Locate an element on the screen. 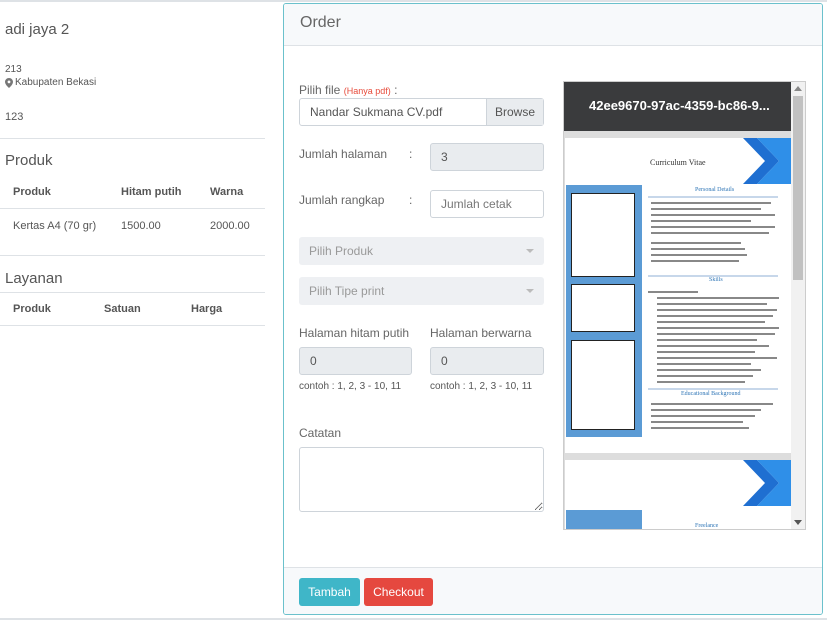  file-label-colon: : is located at coordinates (396, 90).